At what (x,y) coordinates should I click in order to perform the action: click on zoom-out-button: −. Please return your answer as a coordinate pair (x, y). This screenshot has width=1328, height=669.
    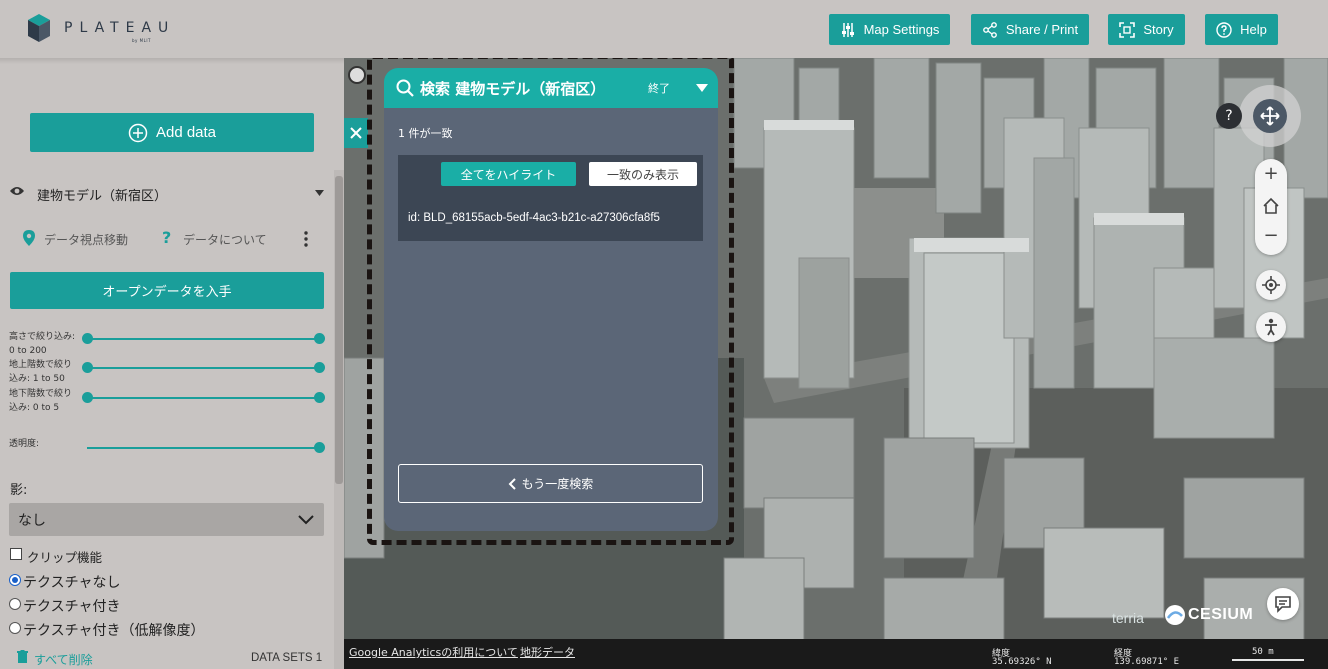
    Looking at the image, I should click on (1271, 237).